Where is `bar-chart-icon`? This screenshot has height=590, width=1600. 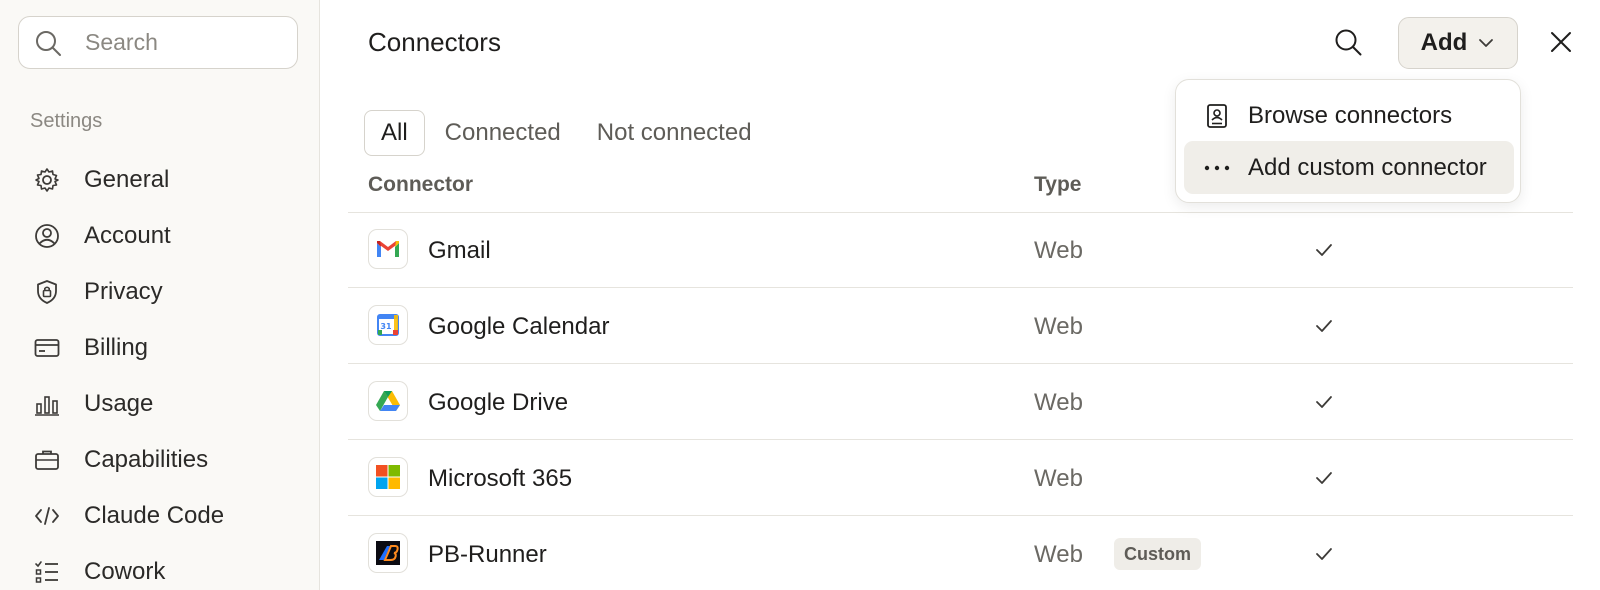 bar-chart-icon is located at coordinates (47, 404).